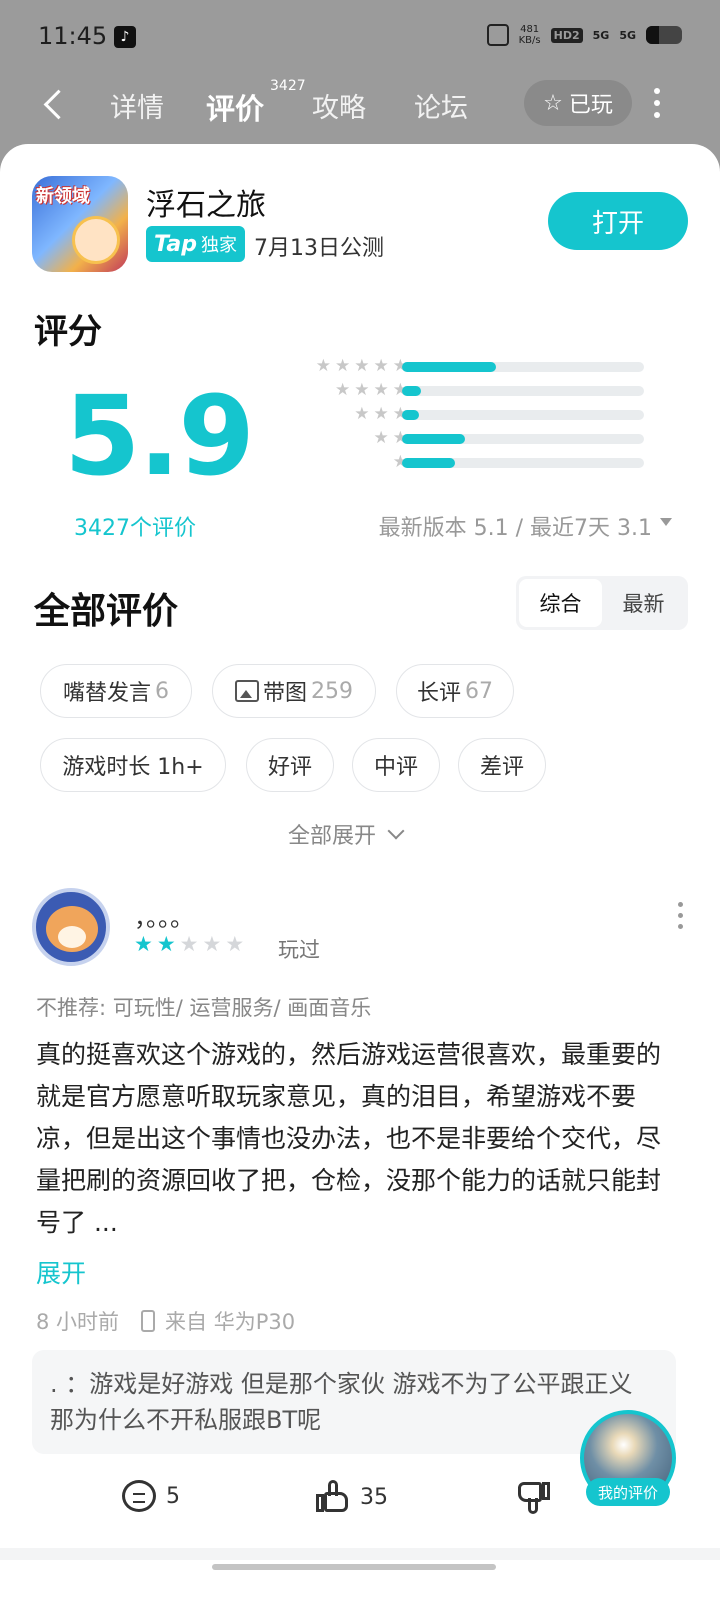 The height and width of the screenshot is (1600, 720). What do you see at coordinates (284, 693) in the screenshot?
I see `chip-label: 带图` at bounding box center [284, 693].